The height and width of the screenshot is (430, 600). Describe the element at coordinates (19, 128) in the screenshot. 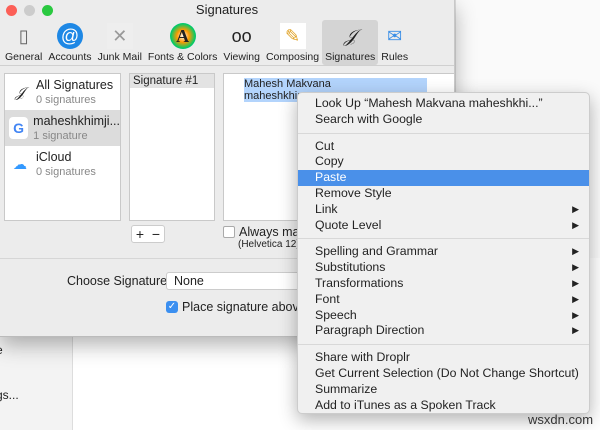

I see `google-icon: G` at that location.